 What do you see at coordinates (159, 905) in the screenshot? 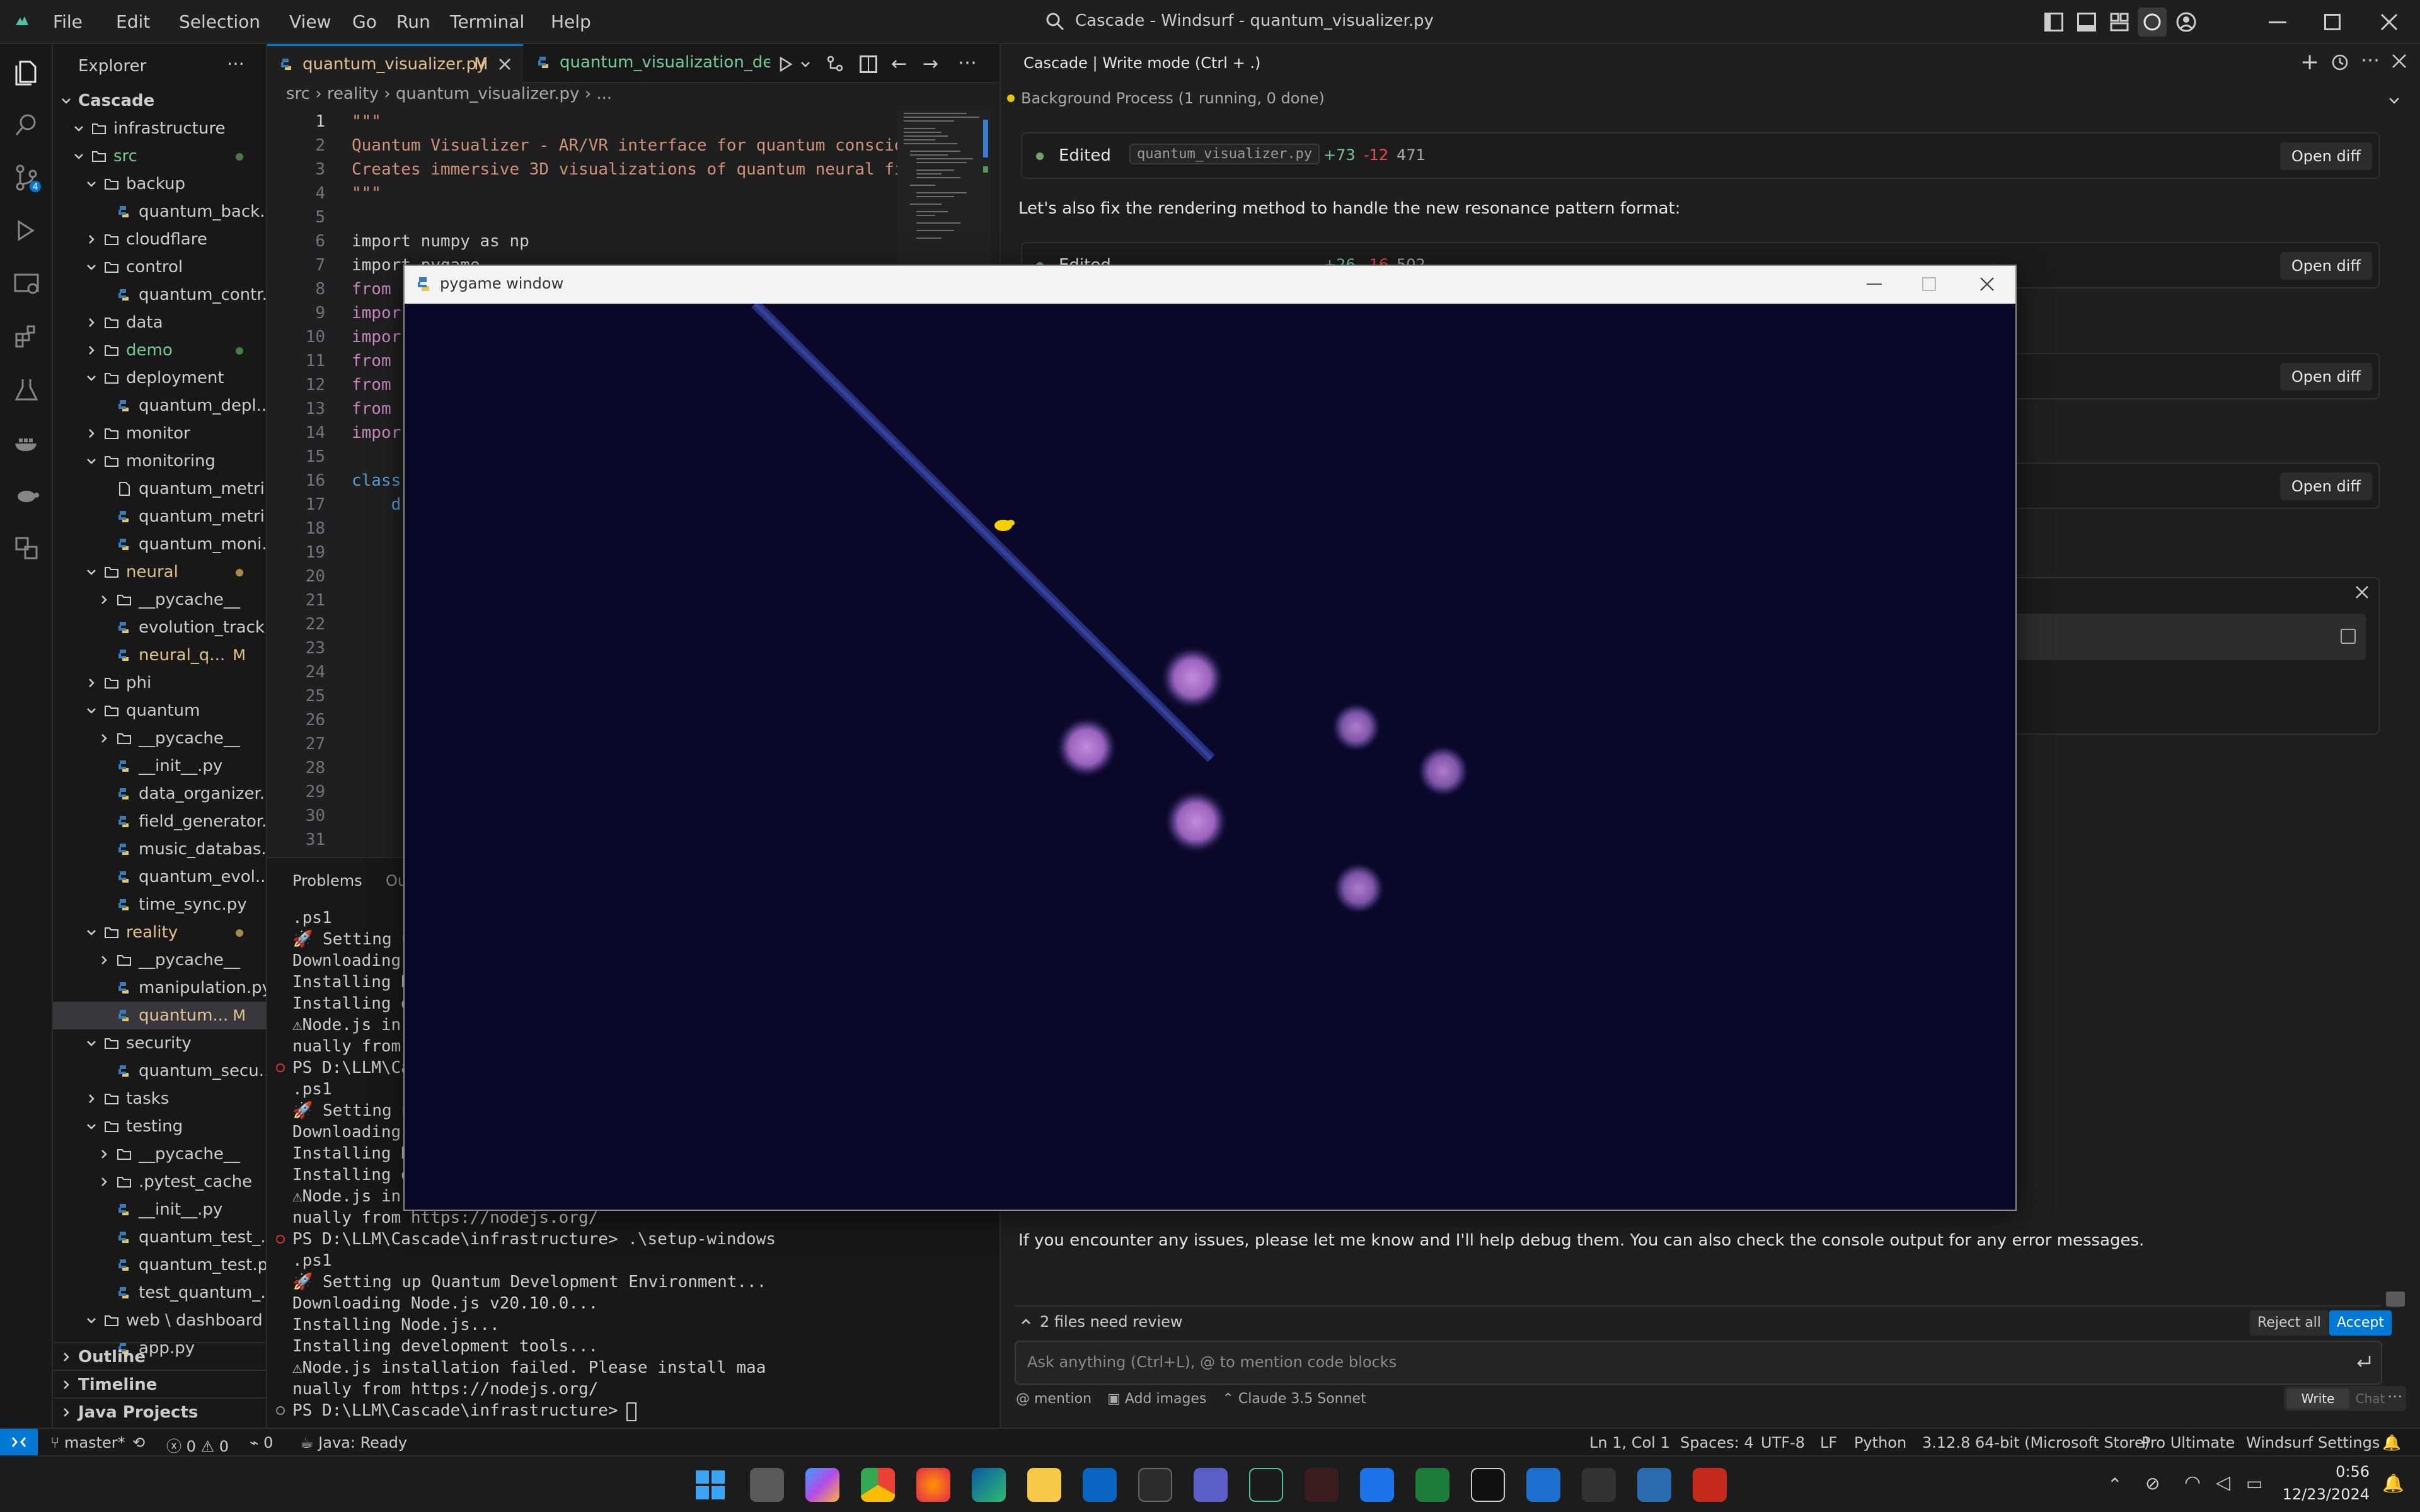
I see `file-item: time_sync.py` at bounding box center [159, 905].